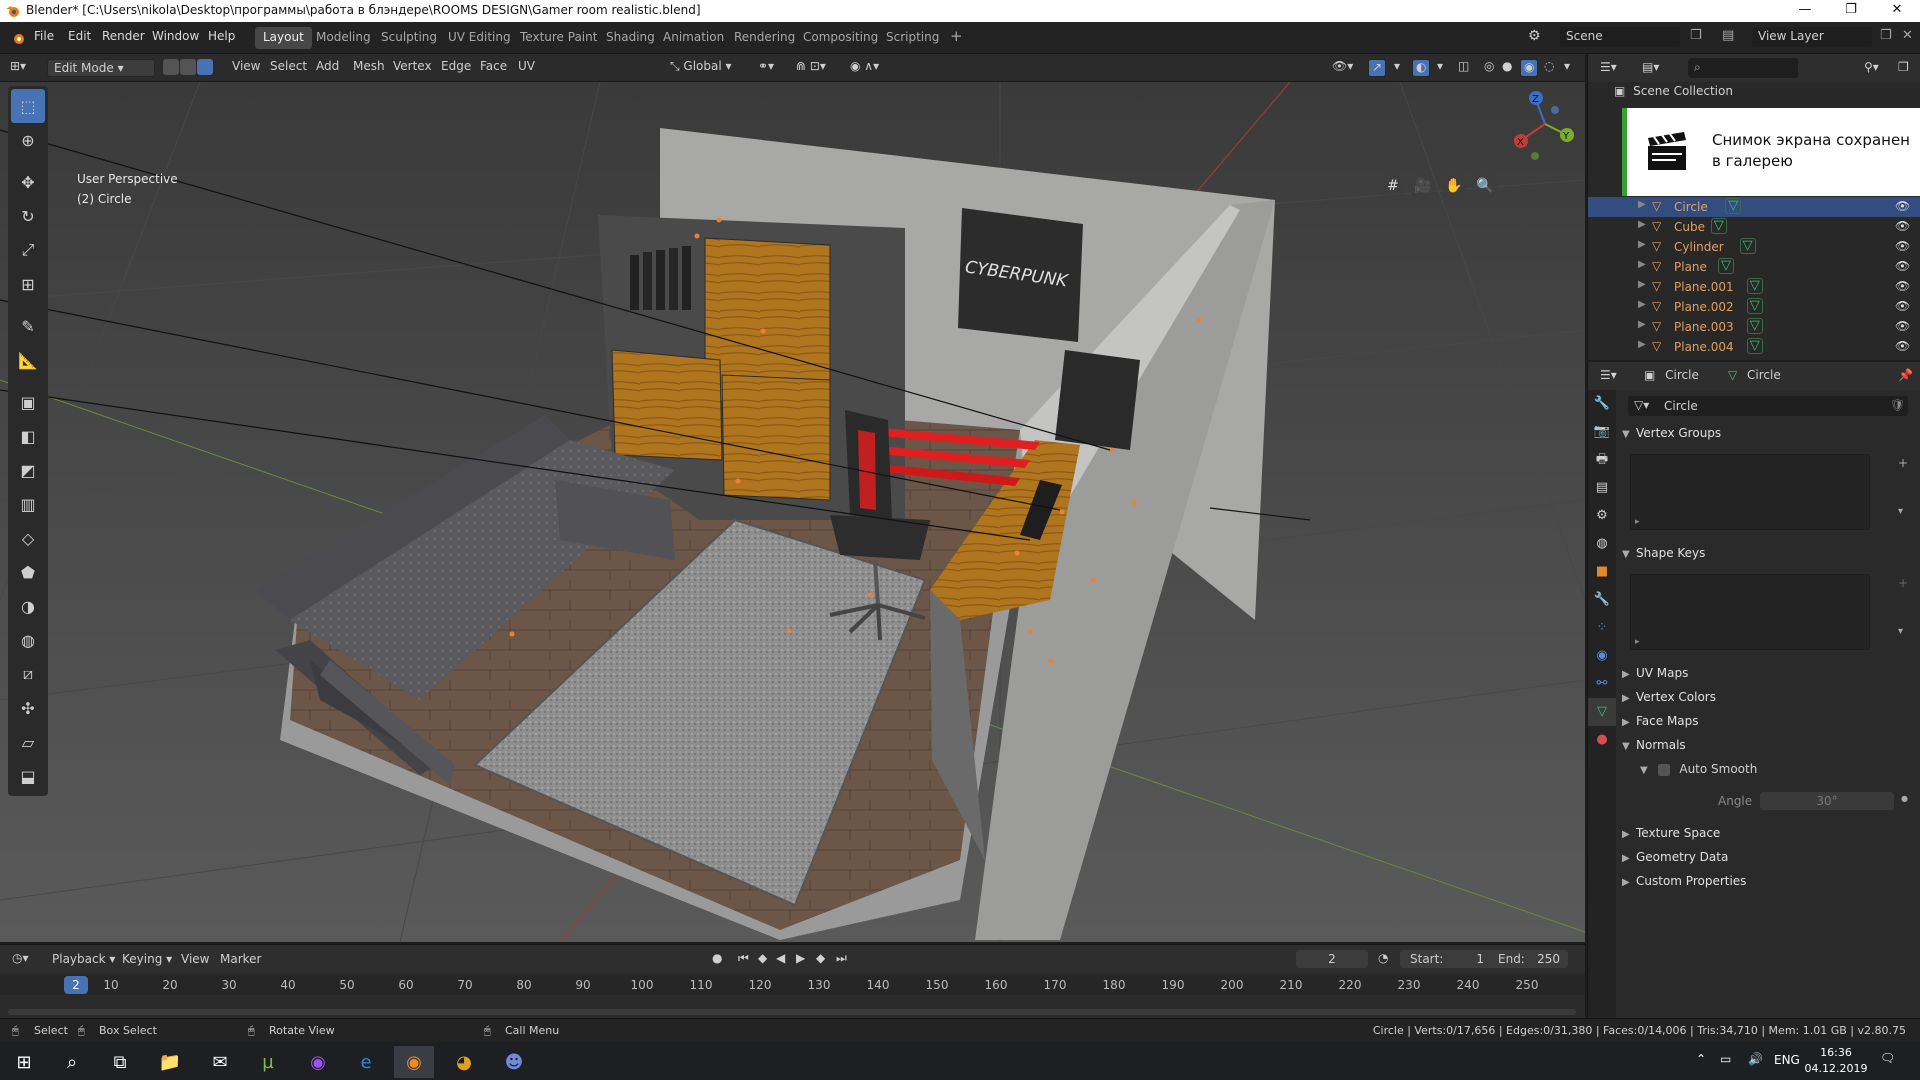 The image size is (1920, 1080). What do you see at coordinates (72, 1062) in the screenshot?
I see `taskbar-search-icon: ⌕` at bounding box center [72, 1062].